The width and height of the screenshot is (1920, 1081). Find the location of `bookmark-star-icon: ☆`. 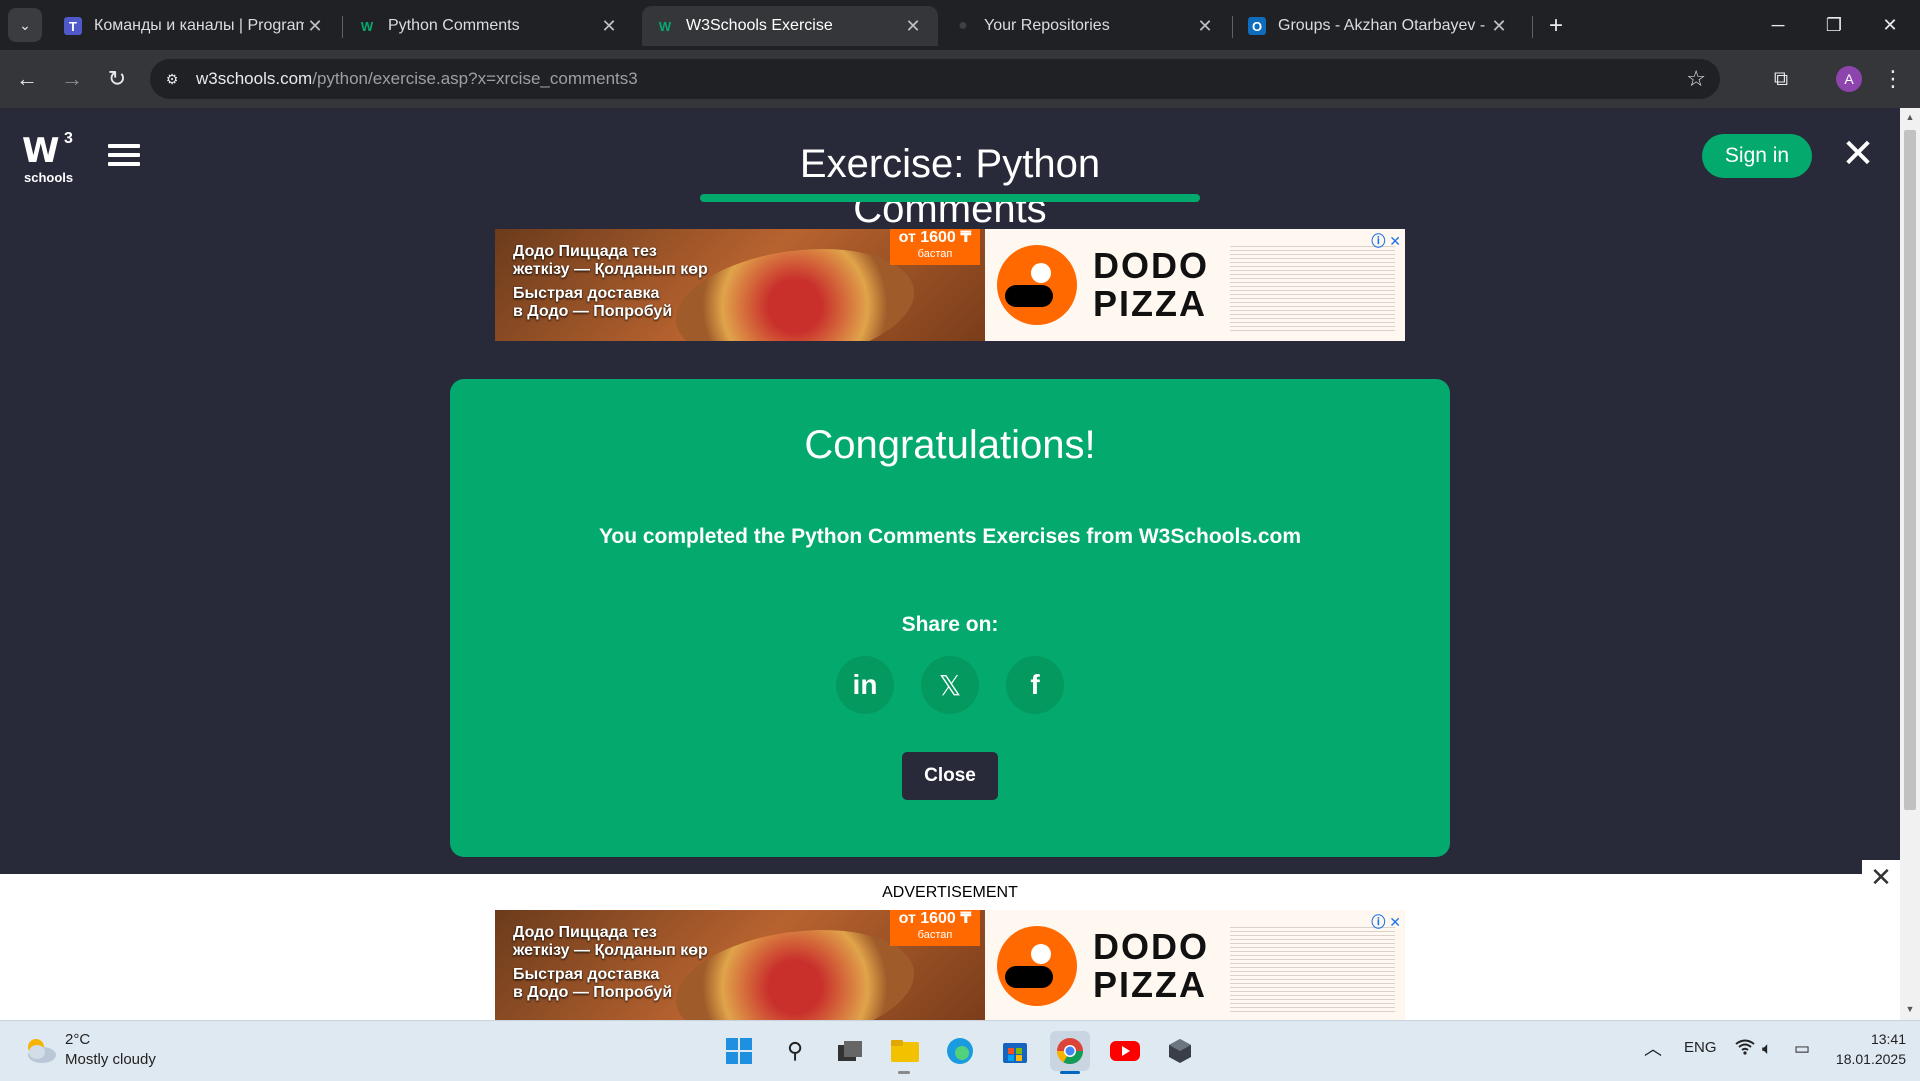

bookmark-star-icon: ☆ is located at coordinates (1696, 79).